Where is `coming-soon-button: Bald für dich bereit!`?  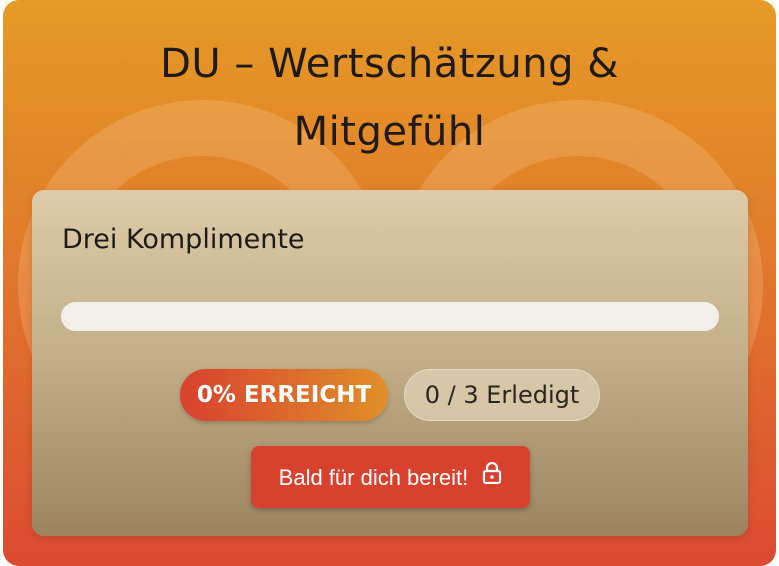
coming-soon-button: Bald für dich bereit! is located at coordinates (390, 477).